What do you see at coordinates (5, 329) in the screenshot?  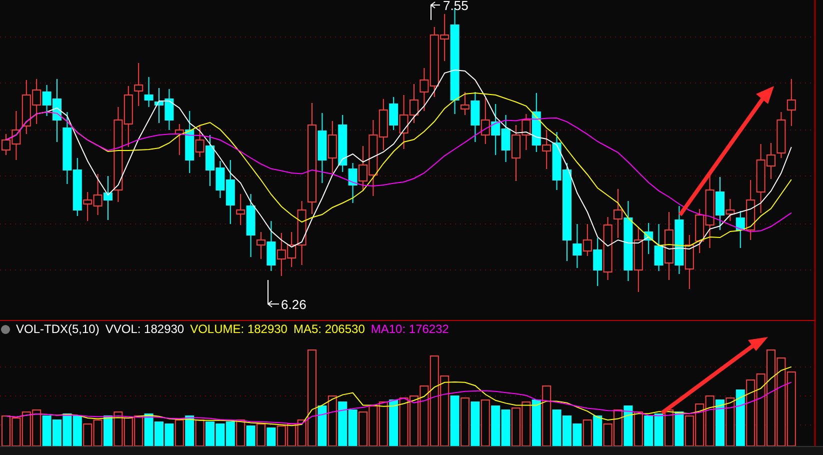 I see `settings-icon` at bounding box center [5, 329].